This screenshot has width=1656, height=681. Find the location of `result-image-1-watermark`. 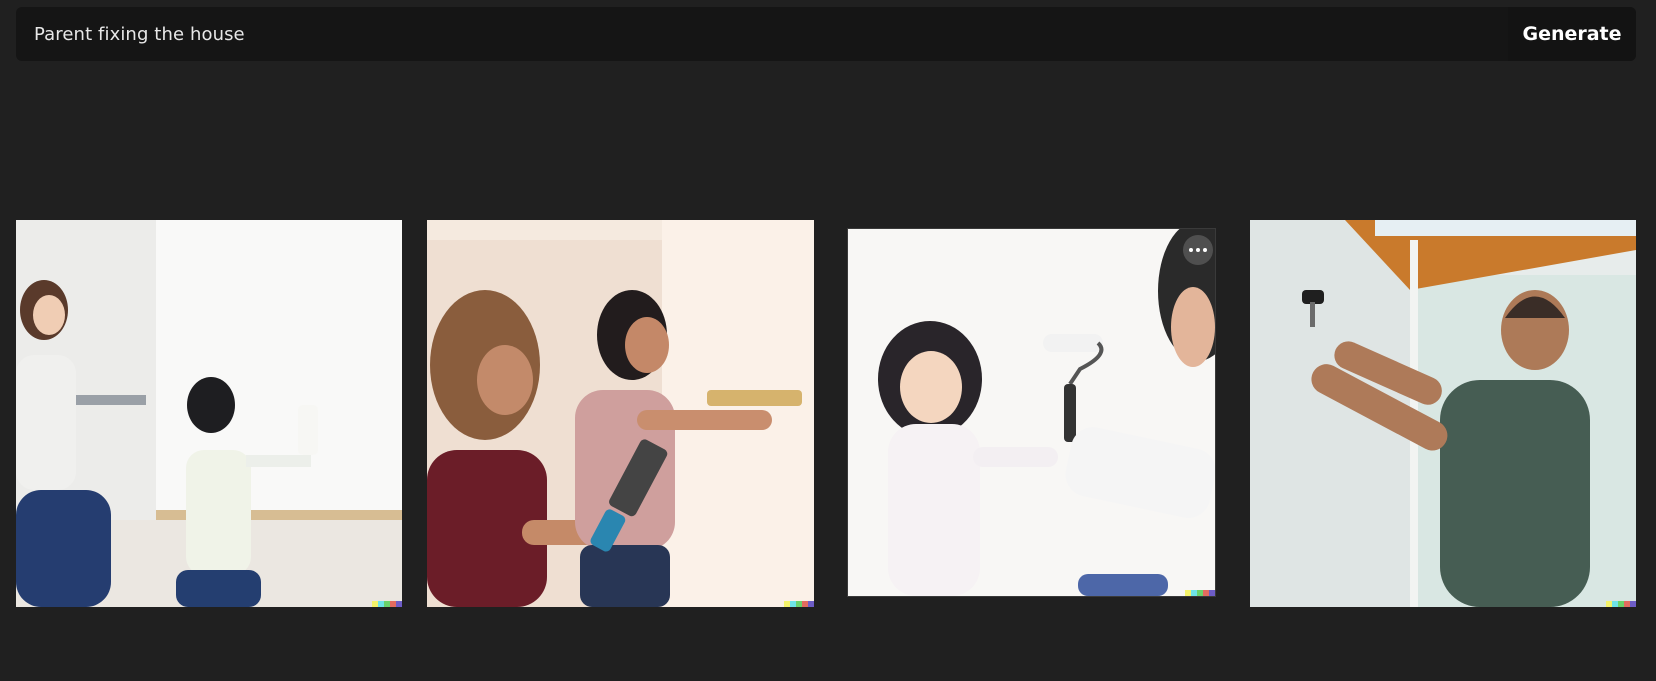

result-image-1-watermark is located at coordinates (387, 604).